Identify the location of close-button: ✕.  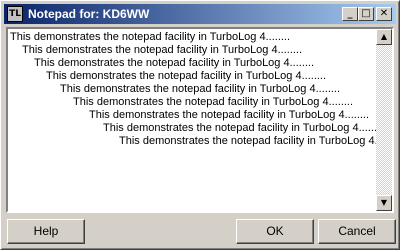
(384, 14).